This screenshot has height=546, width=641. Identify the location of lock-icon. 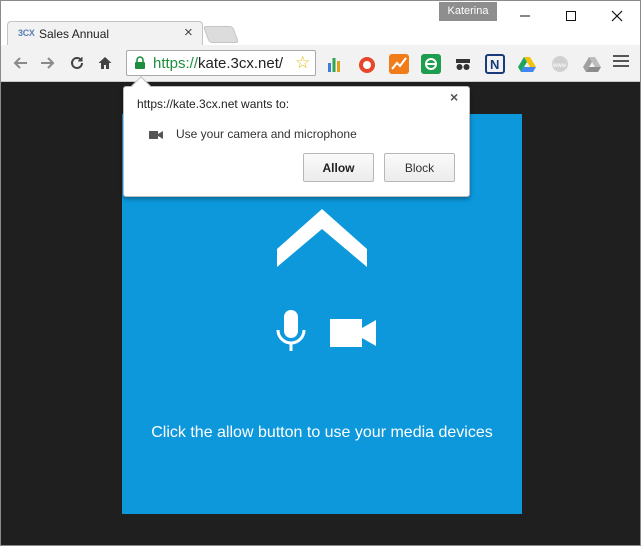
(140, 63).